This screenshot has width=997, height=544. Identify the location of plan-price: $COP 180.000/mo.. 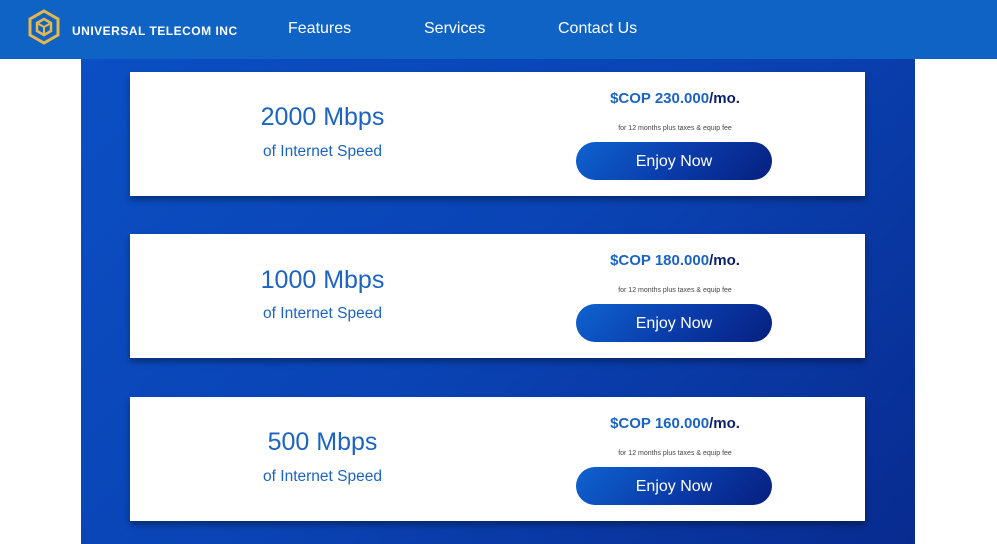
(675, 261).